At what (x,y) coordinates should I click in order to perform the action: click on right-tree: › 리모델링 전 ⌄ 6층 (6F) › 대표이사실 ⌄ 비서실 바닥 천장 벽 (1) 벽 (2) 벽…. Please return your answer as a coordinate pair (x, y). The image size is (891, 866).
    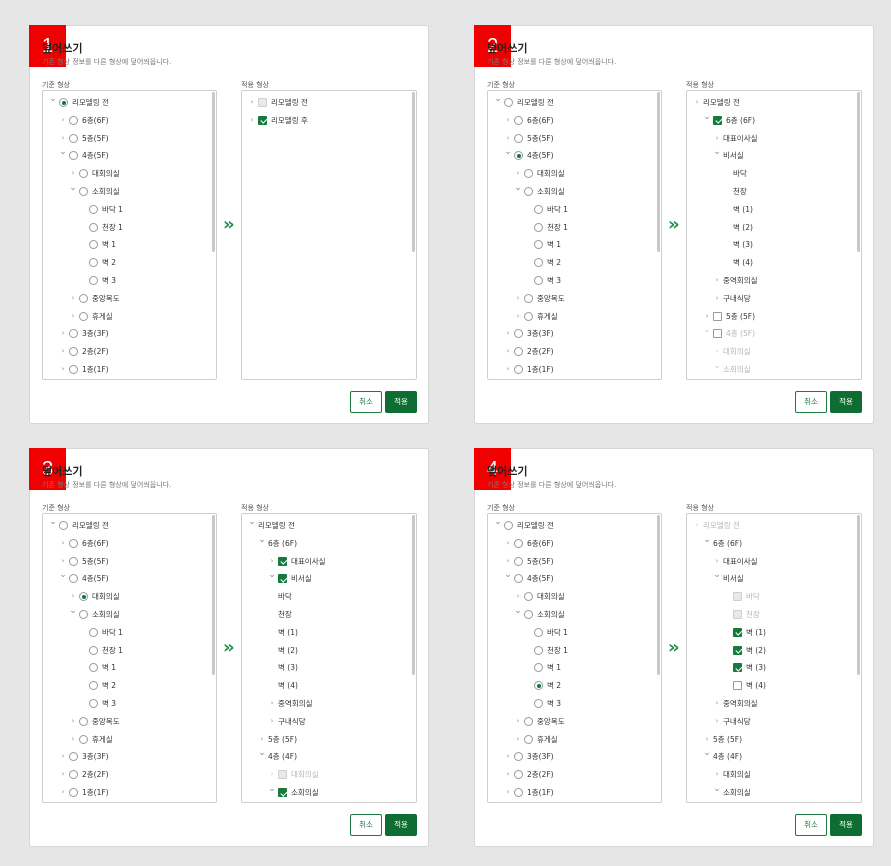
    Looking at the image, I should click on (774, 235).